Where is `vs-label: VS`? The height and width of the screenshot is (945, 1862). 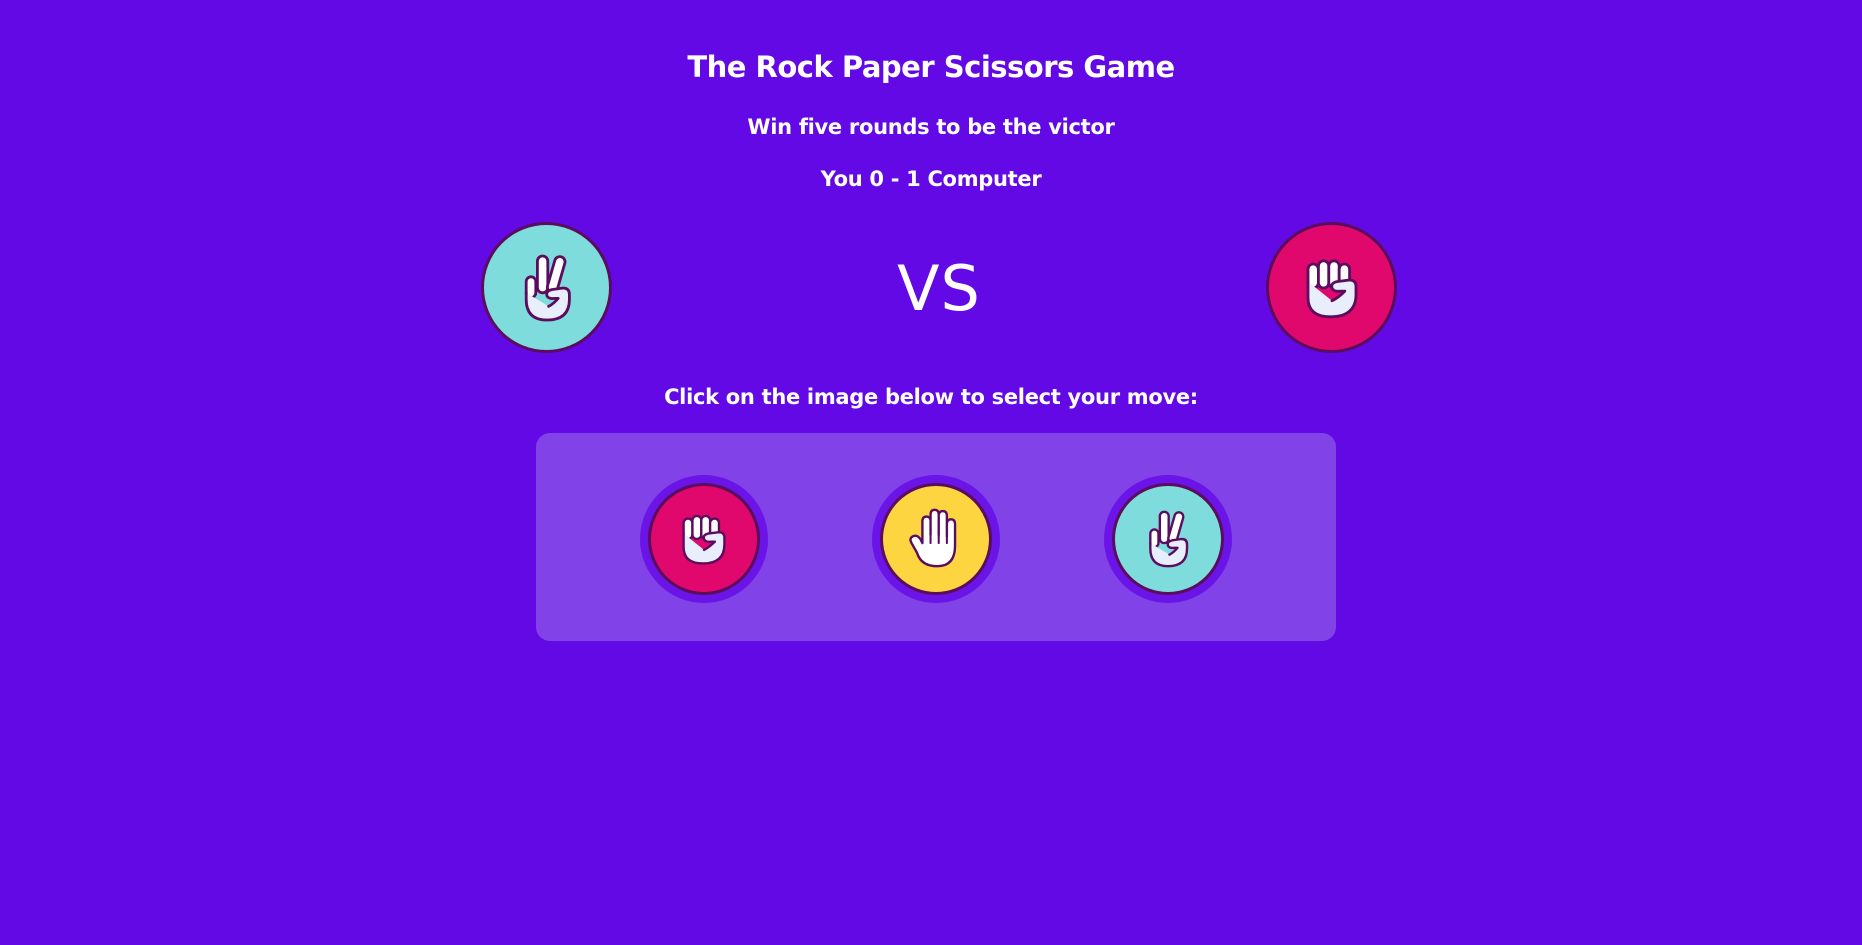 vs-label: VS is located at coordinates (939, 288).